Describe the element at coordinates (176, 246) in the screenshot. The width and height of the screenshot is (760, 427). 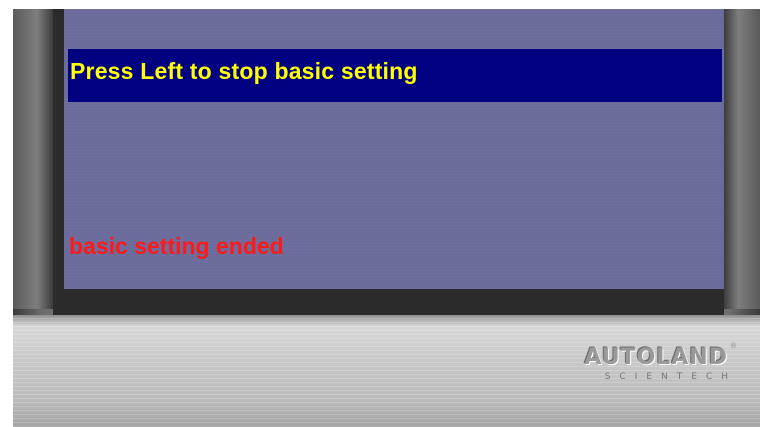
I see `status-message: basic setting ended` at that location.